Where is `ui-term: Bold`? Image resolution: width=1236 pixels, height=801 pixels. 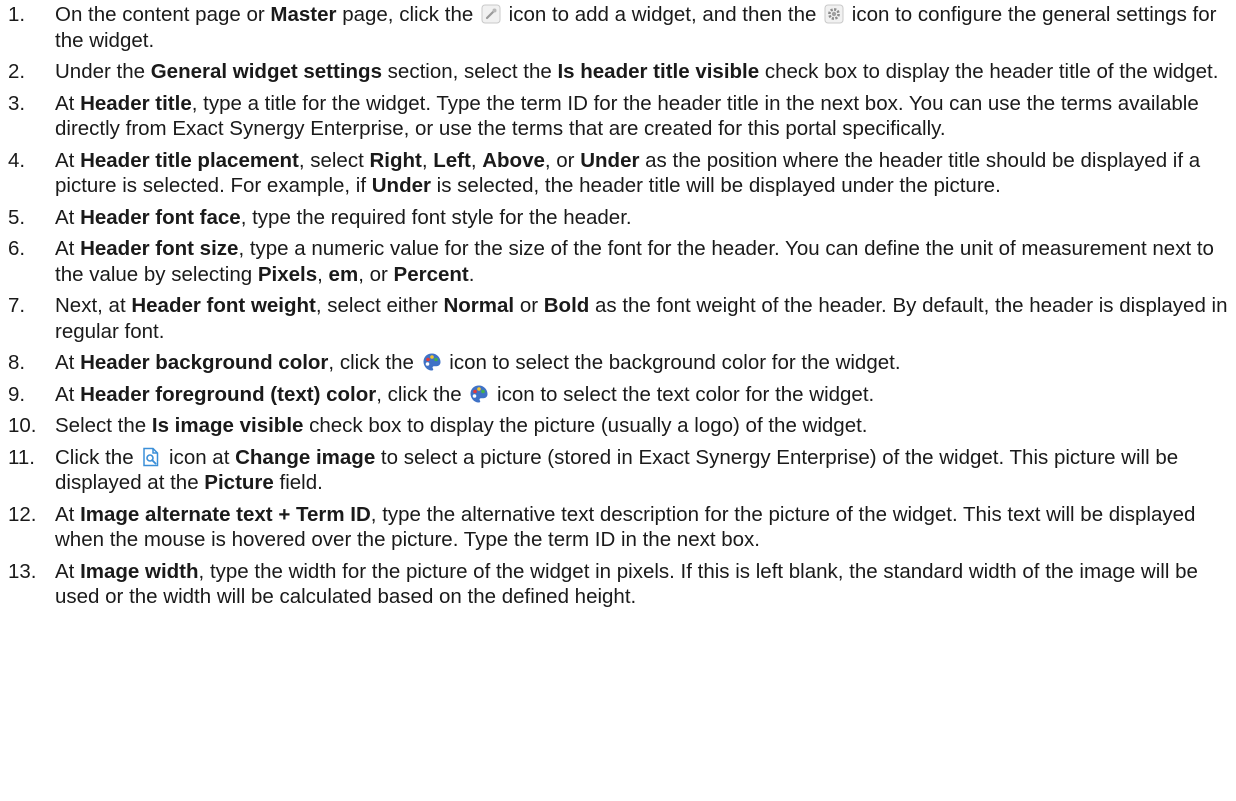
ui-term: Bold is located at coordinates (566, 305).